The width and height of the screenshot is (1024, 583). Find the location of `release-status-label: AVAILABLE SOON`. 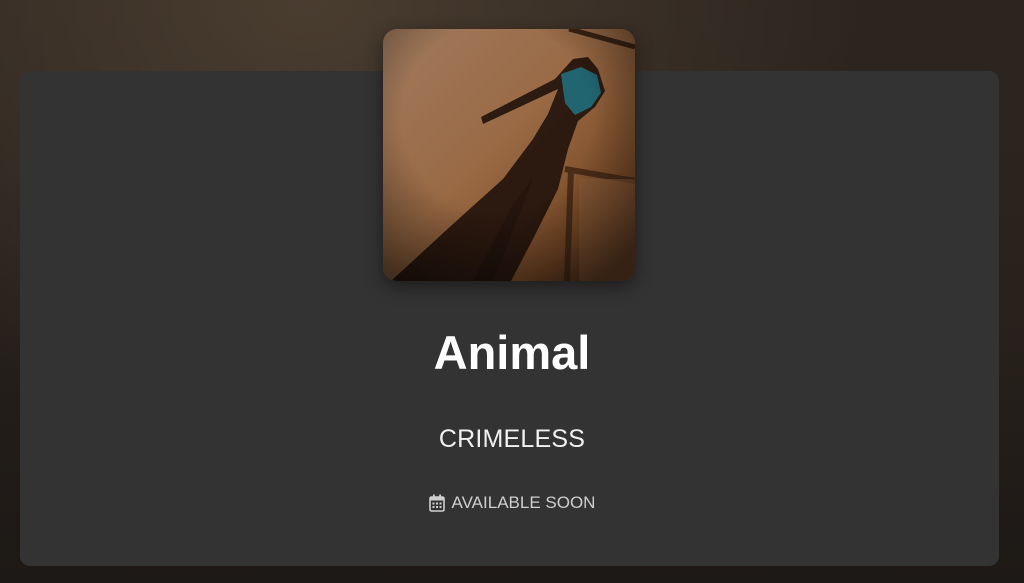

release-status-label: AVAILABLE SOON is located at coordinates (523, 502).